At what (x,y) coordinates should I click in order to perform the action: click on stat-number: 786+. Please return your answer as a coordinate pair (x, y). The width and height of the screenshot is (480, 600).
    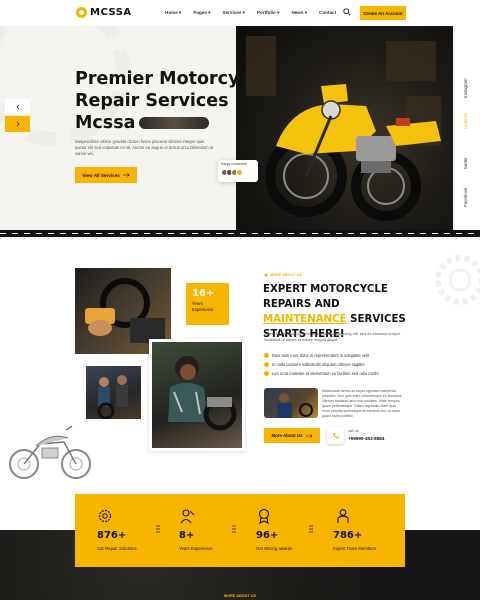
    Looking at the image, I should click on (348, 535).